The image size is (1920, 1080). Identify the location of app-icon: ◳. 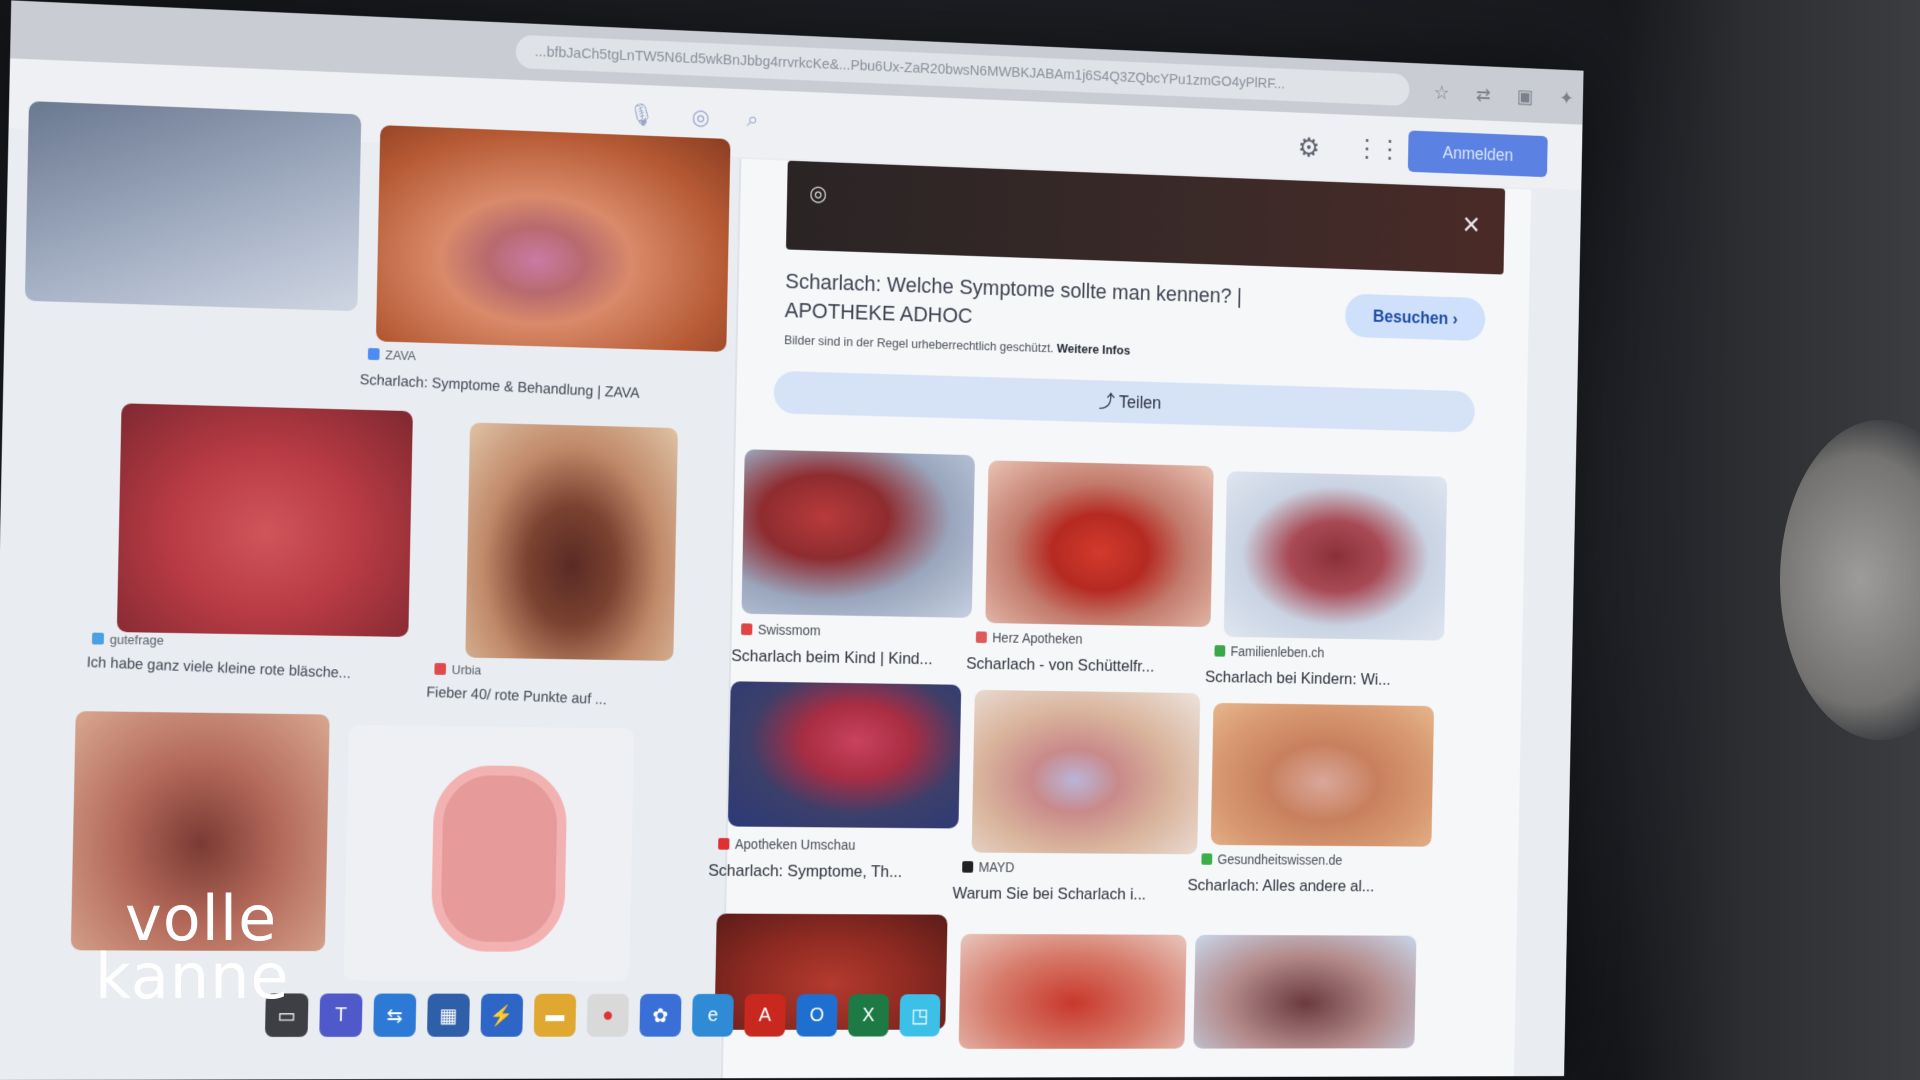
(920, 1015).